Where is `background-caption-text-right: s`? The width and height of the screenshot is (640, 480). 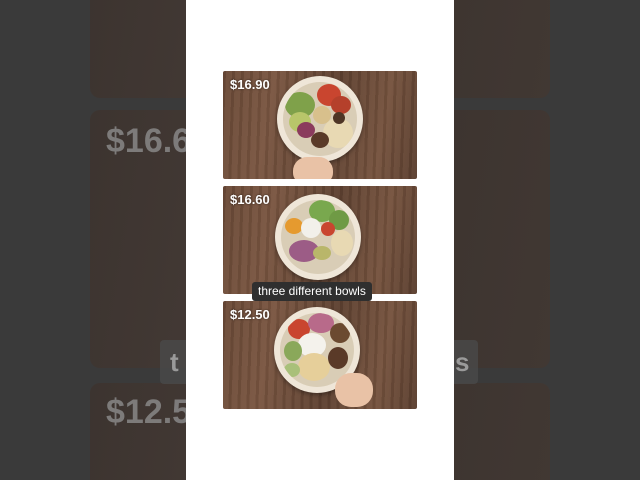
background-caption-text-right: s is located at coordinates (462, 362).